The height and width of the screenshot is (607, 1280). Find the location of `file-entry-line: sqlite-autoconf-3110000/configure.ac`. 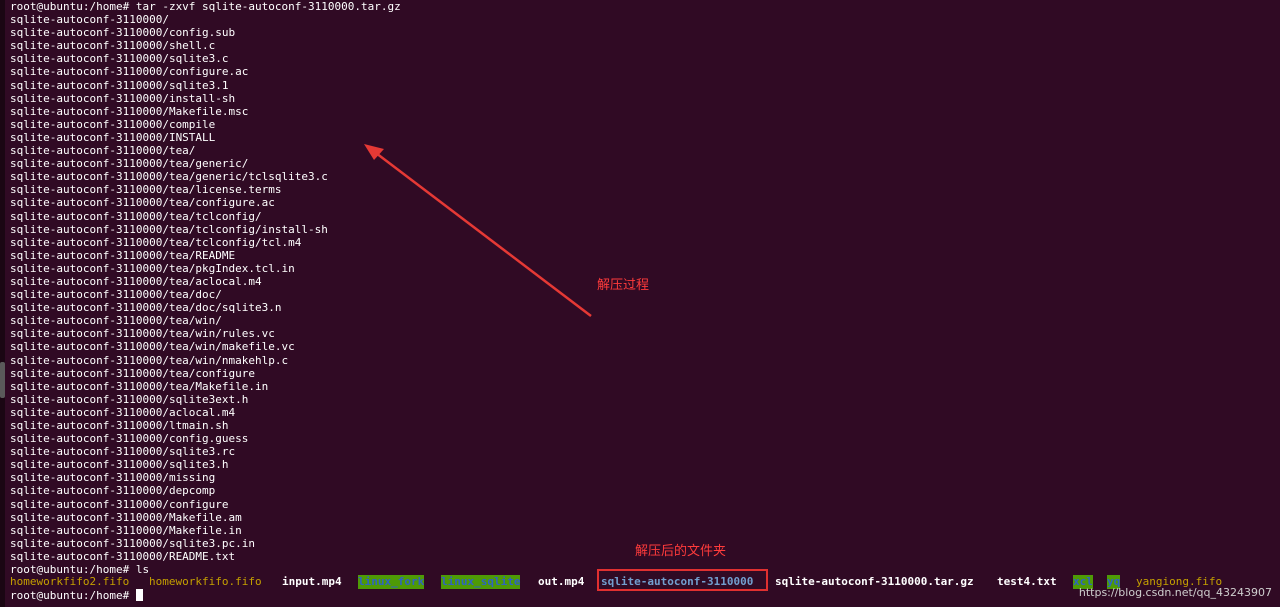

file-entry-line: sqlite-autoconf-3110000/configure.ac is located at coordinates (129, 72).